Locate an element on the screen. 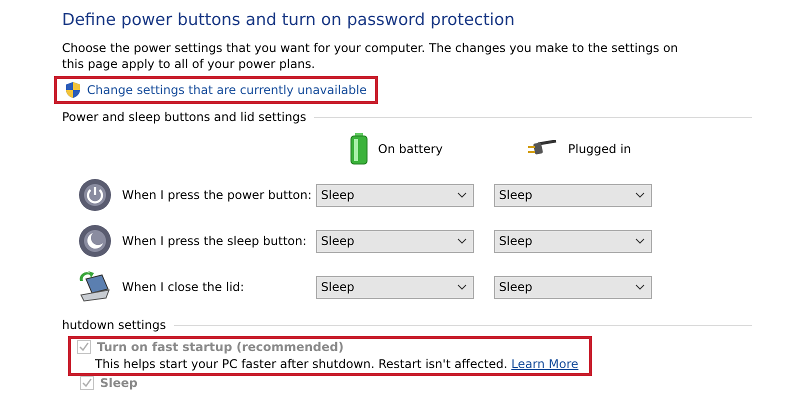 This screenshot has height=400, width=800. page-title: Define power buttons and turn on password protection is located at coordinates (289, 20).